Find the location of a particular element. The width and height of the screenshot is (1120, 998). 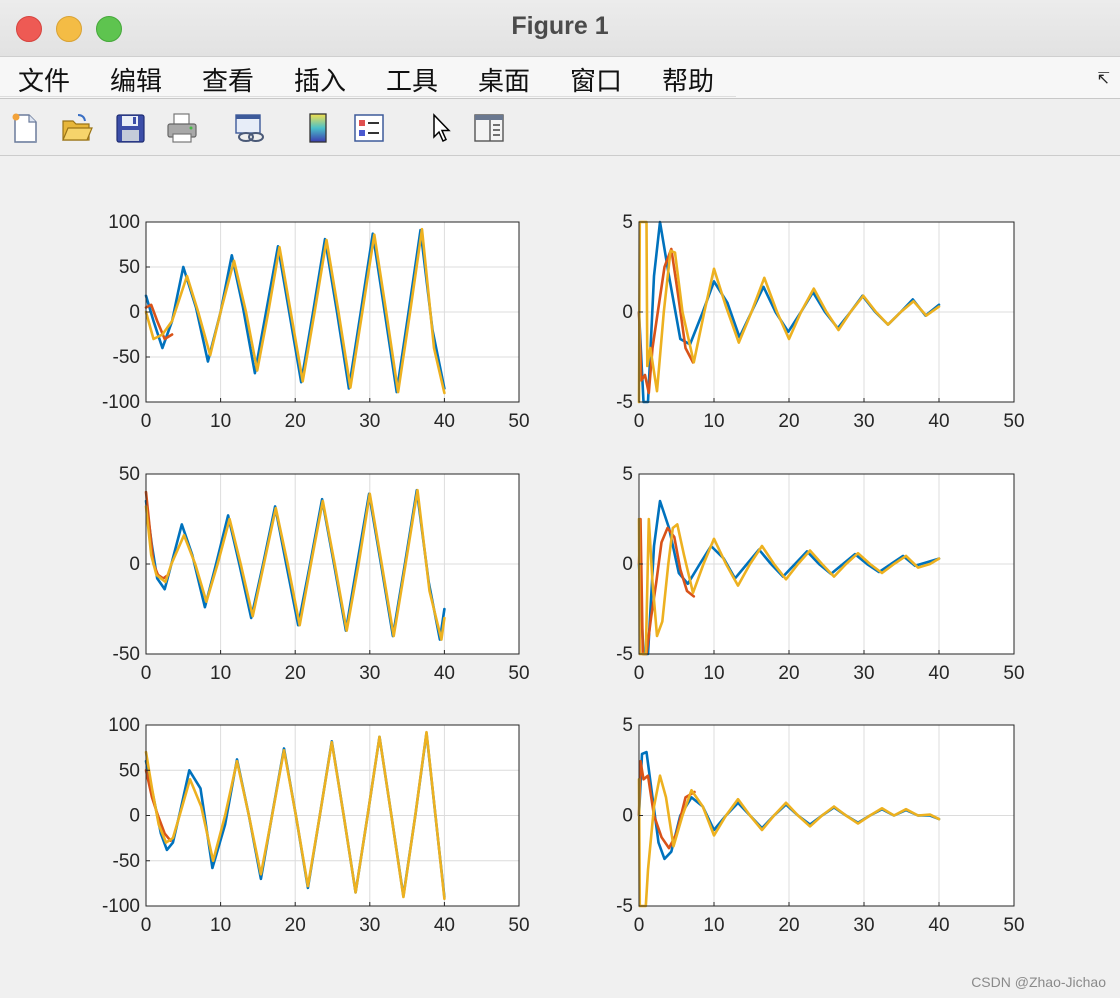

menu-file: 文件 is located at coordinates (44, 79).